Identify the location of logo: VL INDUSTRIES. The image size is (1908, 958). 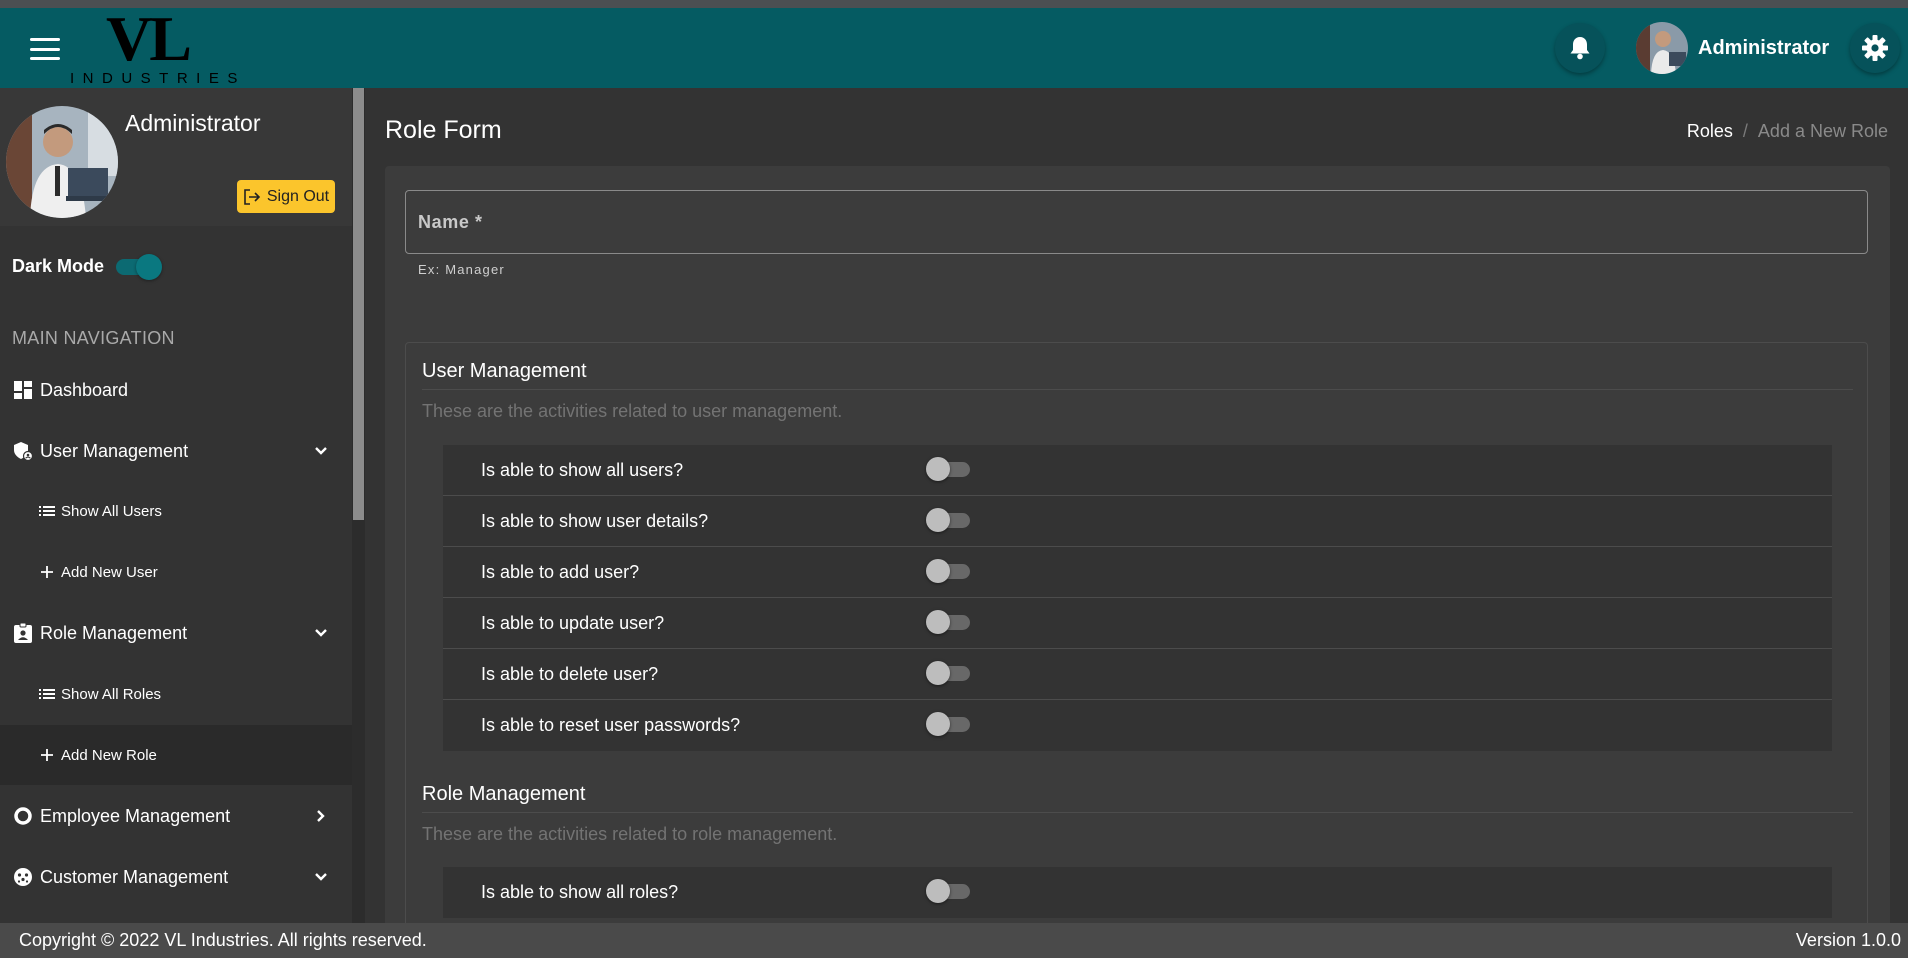
(153, 46).